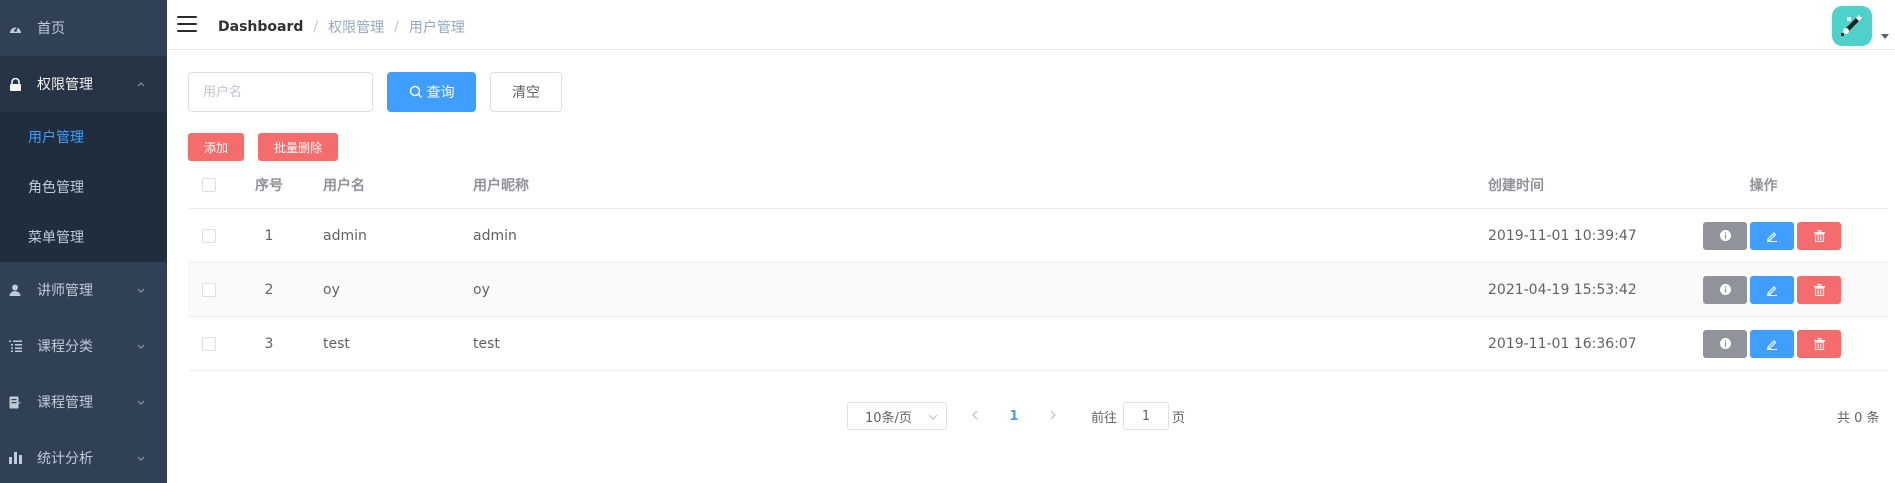 The height and width of the screenshot is (483, 1895). I want to click on page-number-current: 1, so click(1014, 416).